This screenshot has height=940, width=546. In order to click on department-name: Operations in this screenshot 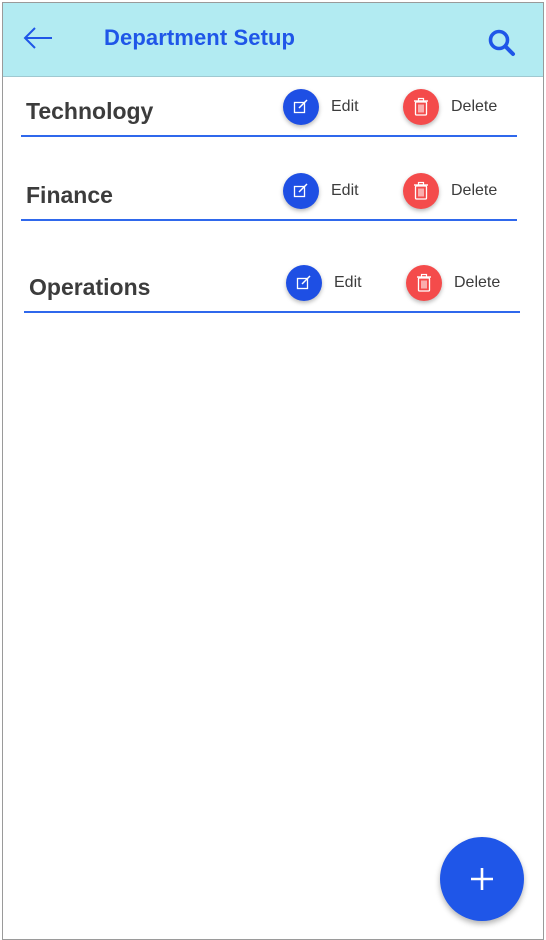, I will do `click(90, 287)`.